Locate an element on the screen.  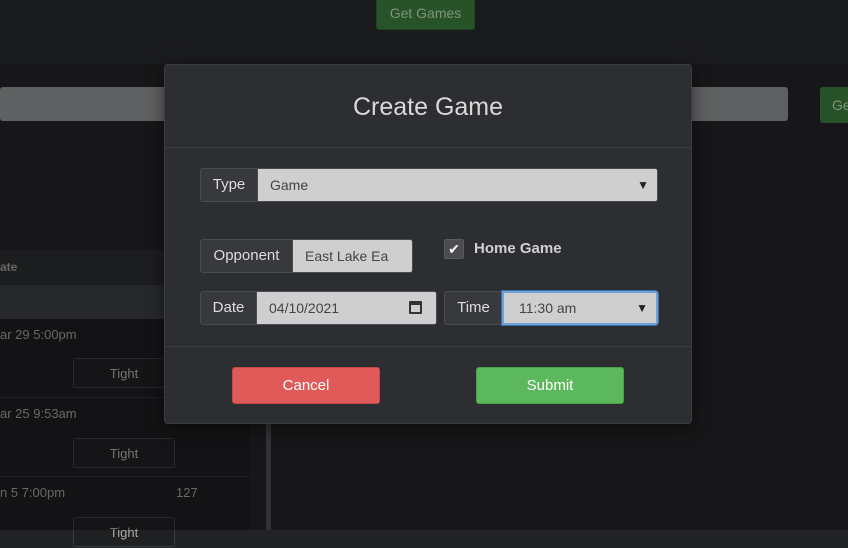
checkmark-icon: ✔ is located at coordinates (454, 249).